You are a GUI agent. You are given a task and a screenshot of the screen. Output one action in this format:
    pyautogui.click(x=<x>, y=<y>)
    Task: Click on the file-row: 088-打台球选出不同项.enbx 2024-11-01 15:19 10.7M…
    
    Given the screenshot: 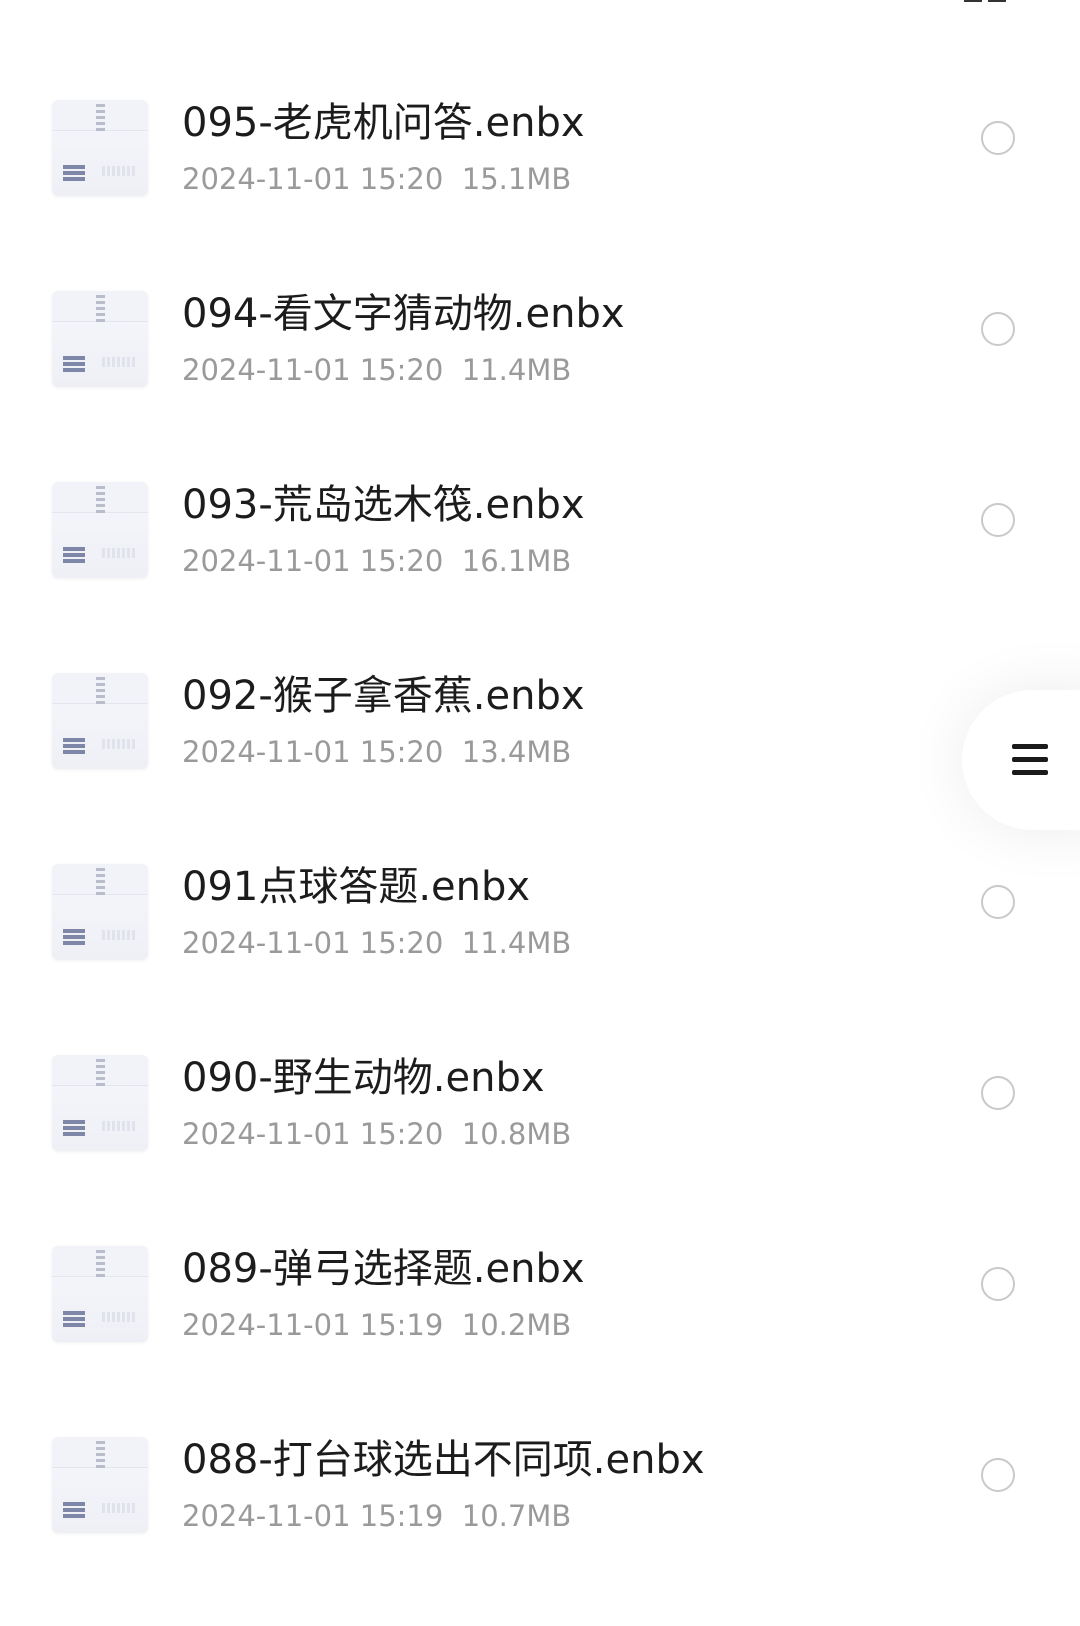 What is the action you would take?
    pyautogui.click(x=540, y=1510)
    